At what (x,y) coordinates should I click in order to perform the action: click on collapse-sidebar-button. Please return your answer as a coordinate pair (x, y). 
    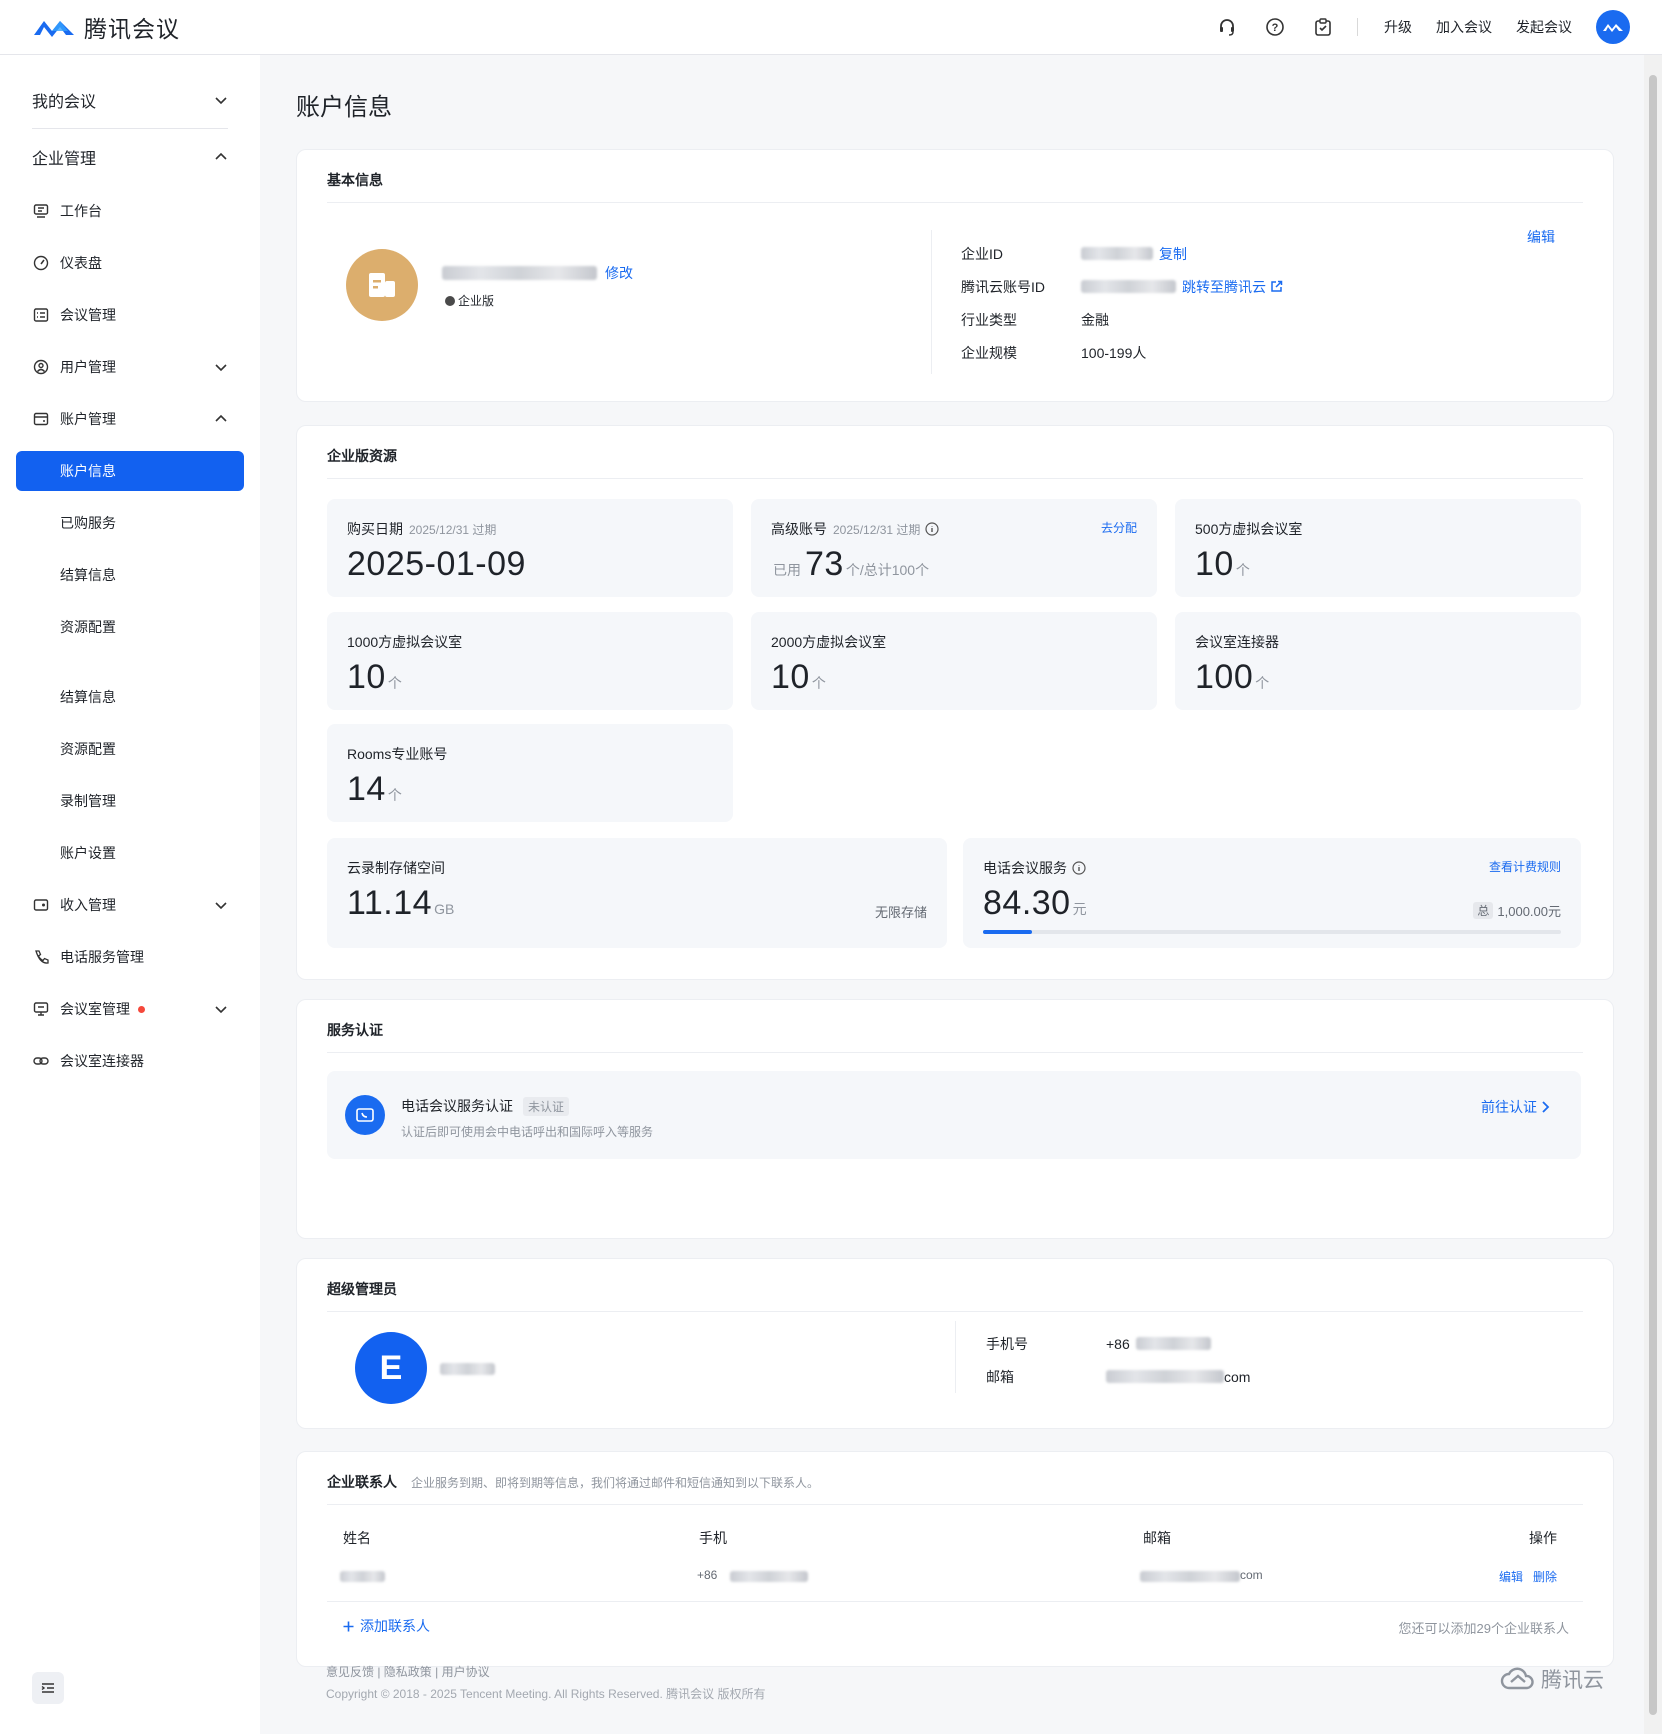
    Looking at the image, I should click on (48, 1688).